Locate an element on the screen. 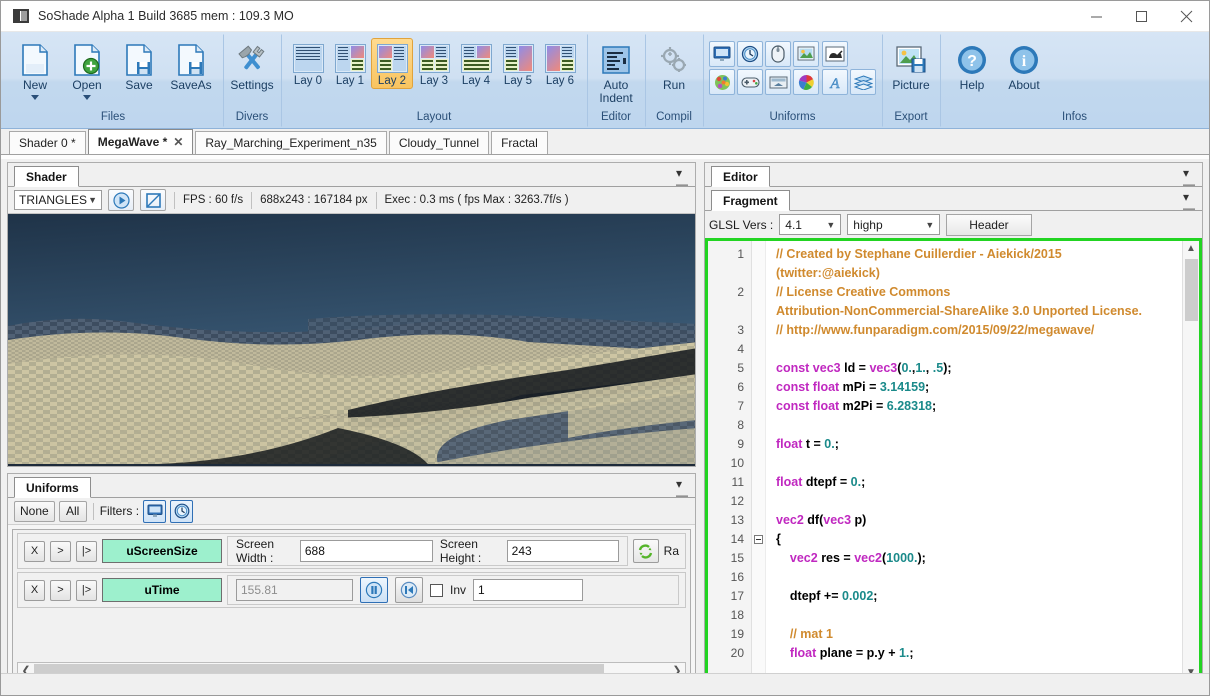  screen-filter-icon is located at coordinates (155, 511).